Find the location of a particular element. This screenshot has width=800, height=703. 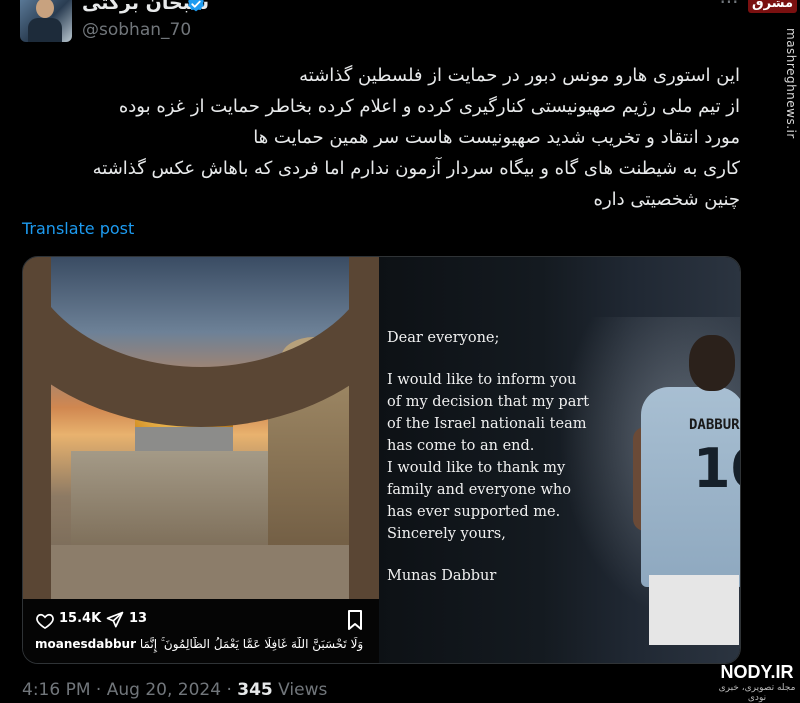

player-head is located at coordinates (712, 363).